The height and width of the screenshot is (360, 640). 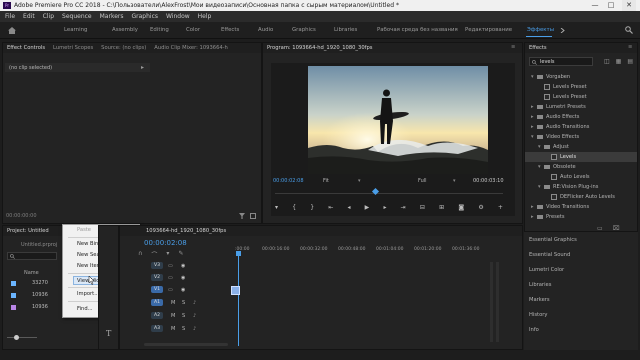 I want to click on search-icon, so click(x=629, y=30).